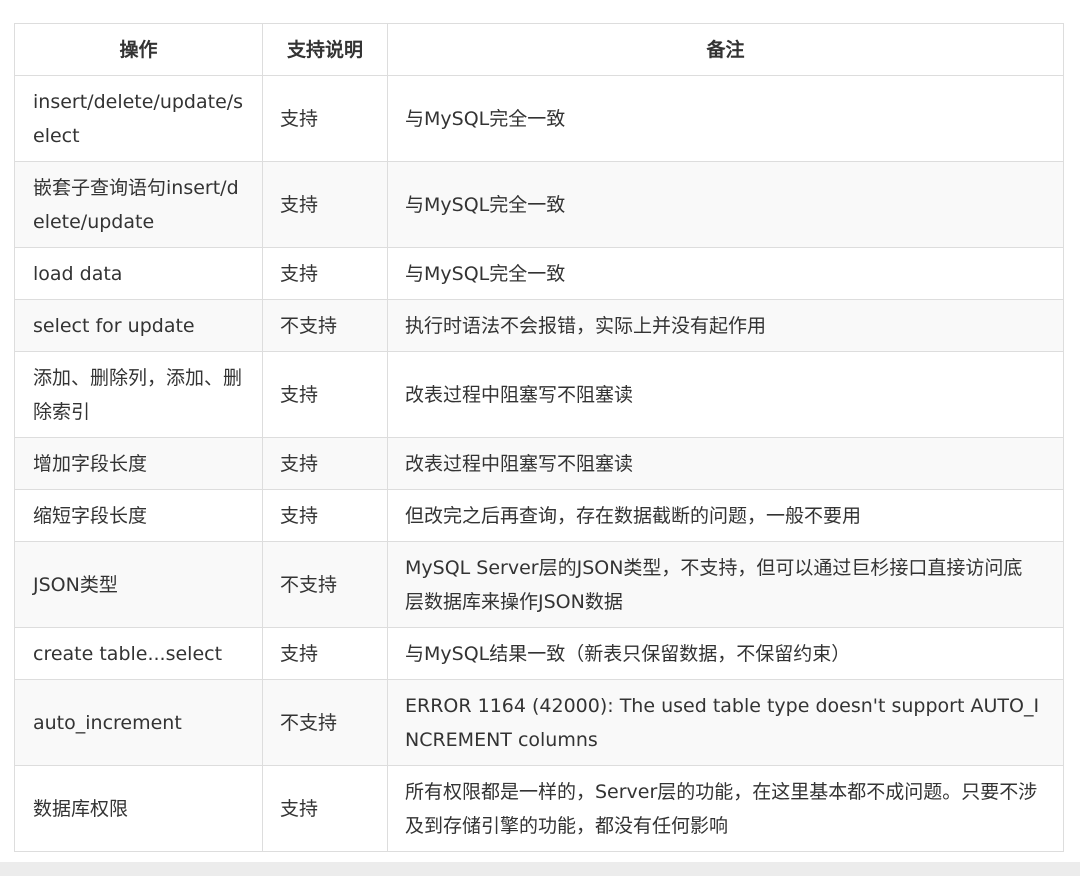  Describe the element at coordinates (138, 722) in the screenshot. I see `cell-operation: auto_increment` at that location.